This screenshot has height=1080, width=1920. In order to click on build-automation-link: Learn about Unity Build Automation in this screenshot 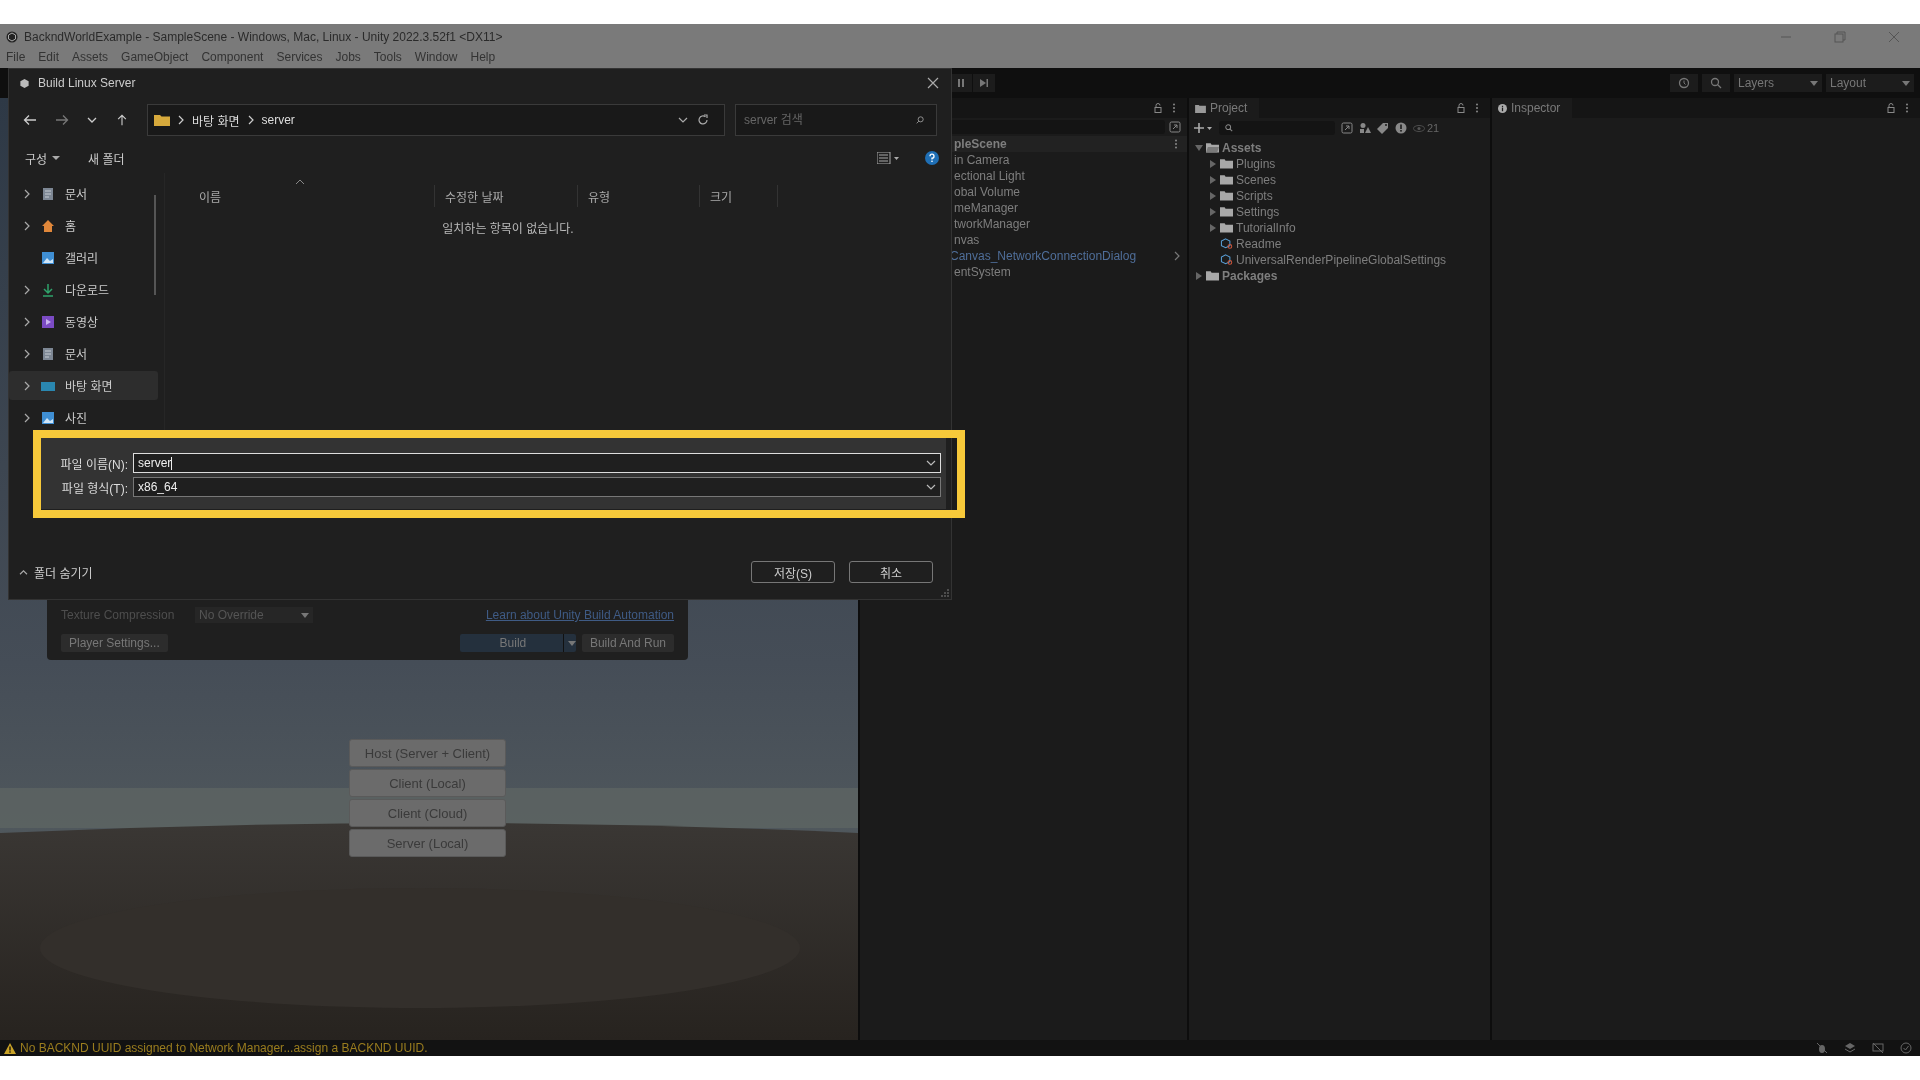, I will do `click(579, 615)`.